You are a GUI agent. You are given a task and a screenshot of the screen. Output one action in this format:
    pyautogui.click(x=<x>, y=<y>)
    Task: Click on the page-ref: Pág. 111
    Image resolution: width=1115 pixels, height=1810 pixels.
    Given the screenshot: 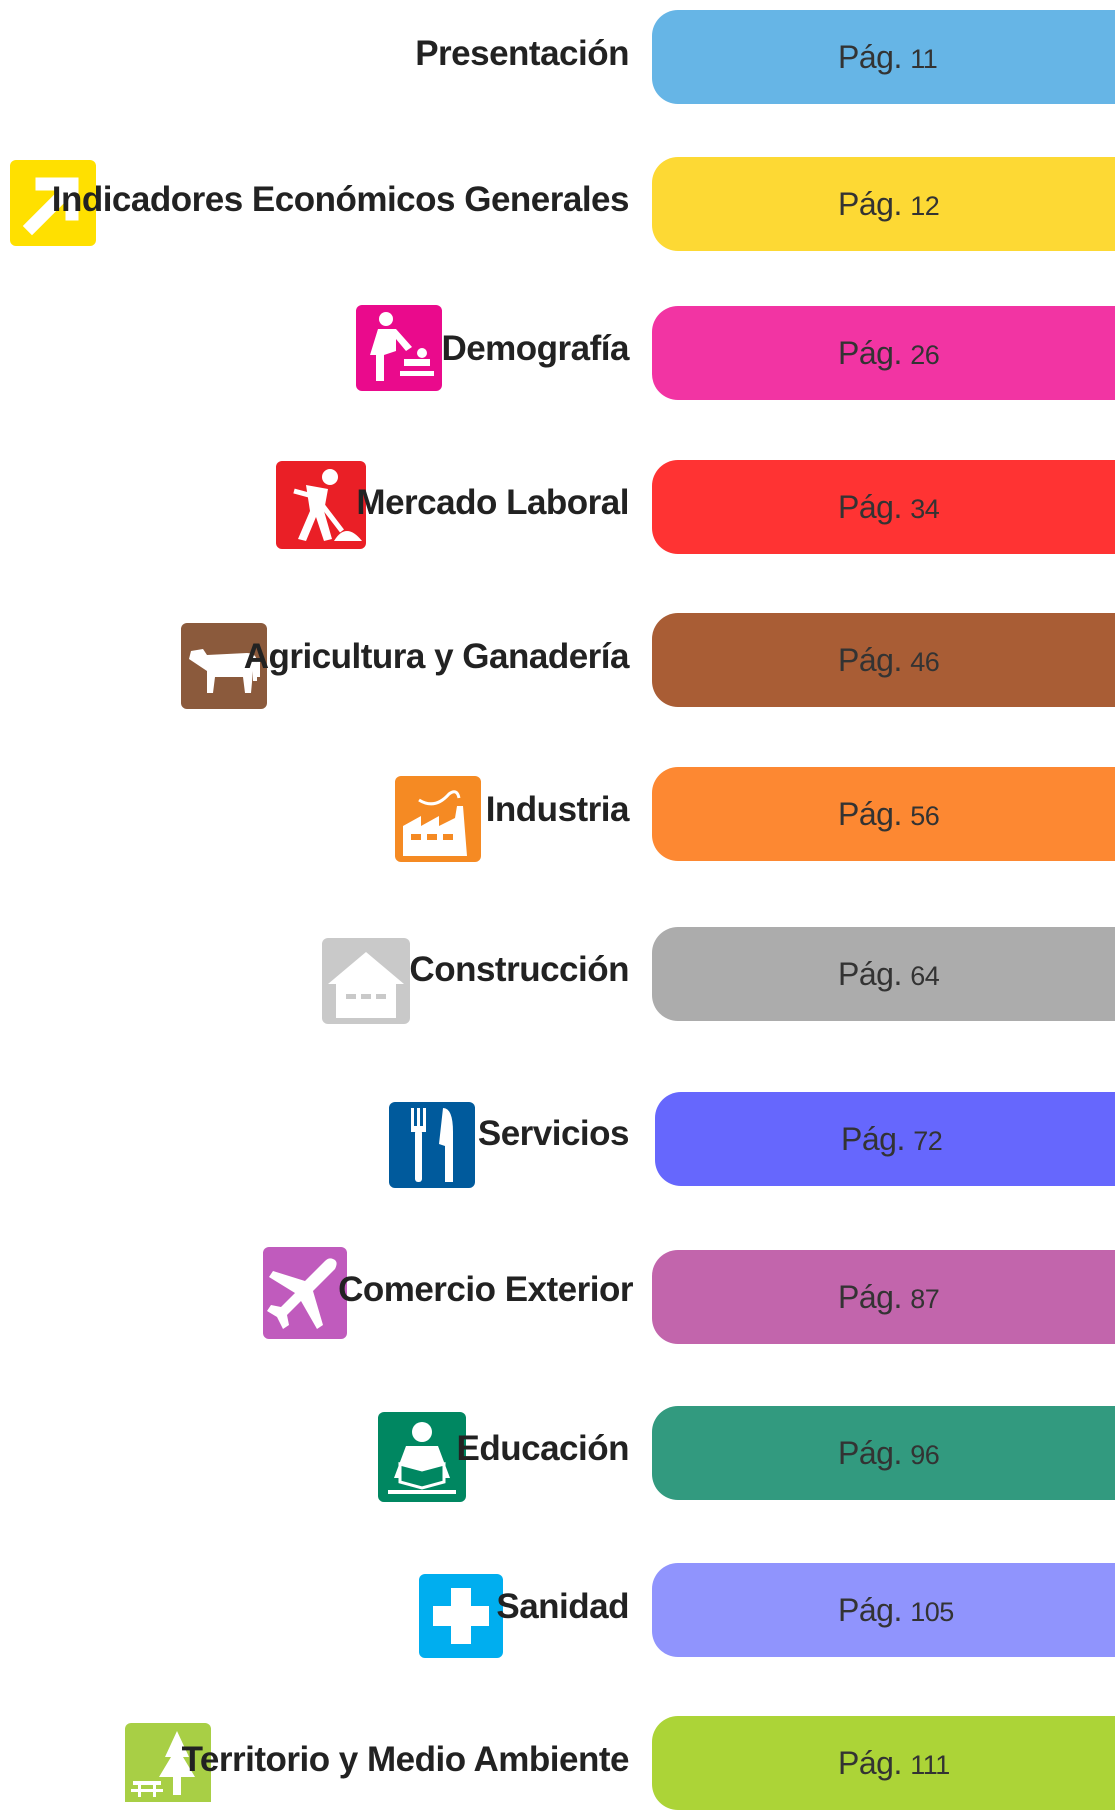 What is the action you would take?
    pyautogui.click(x=894, y=1762)
    